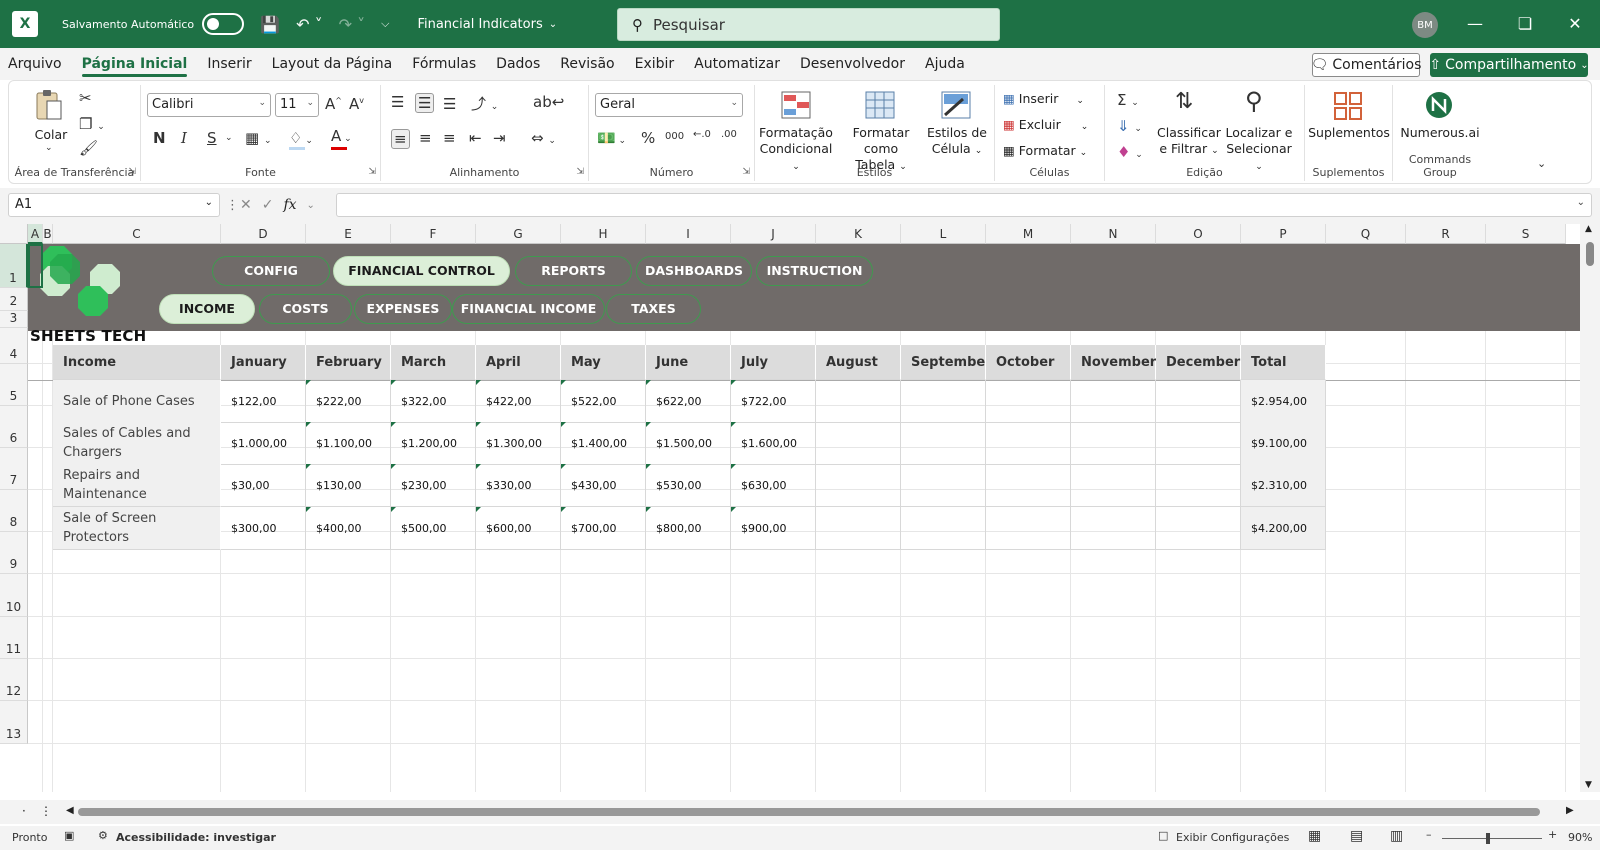 The image size is (1600, 850). What do you see at coordinates (433, 401) in the screenshot?
I see `table-cell: $322,00` at bounding box center [433, 401].